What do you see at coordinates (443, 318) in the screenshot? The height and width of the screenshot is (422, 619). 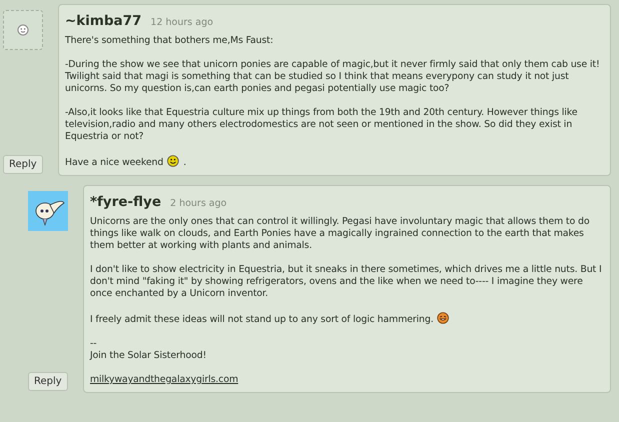 I see `grin-emoticon-icon` at bounding box center [443, 318].